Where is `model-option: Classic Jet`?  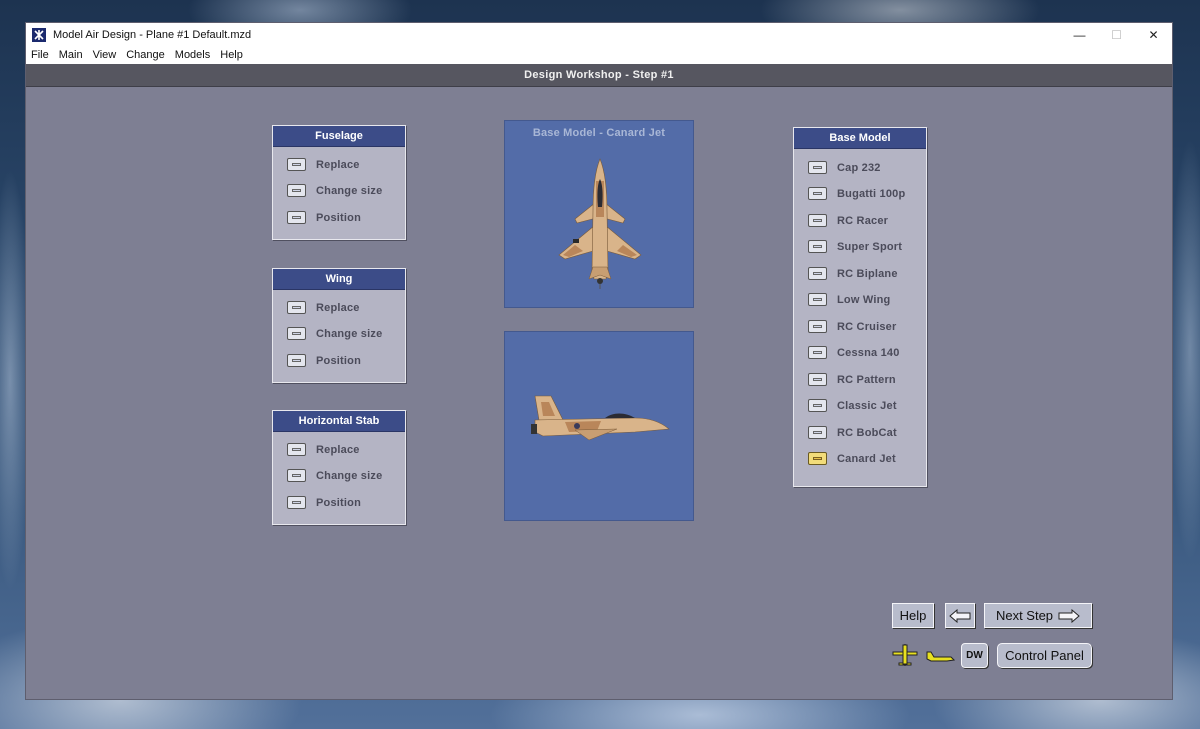
model-option: Classic Jet is located at coordinates (852, 405).